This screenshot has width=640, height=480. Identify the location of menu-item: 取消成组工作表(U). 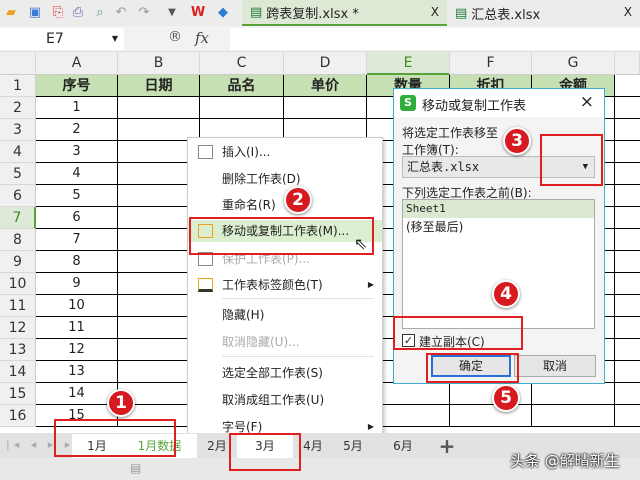
(285, 400).